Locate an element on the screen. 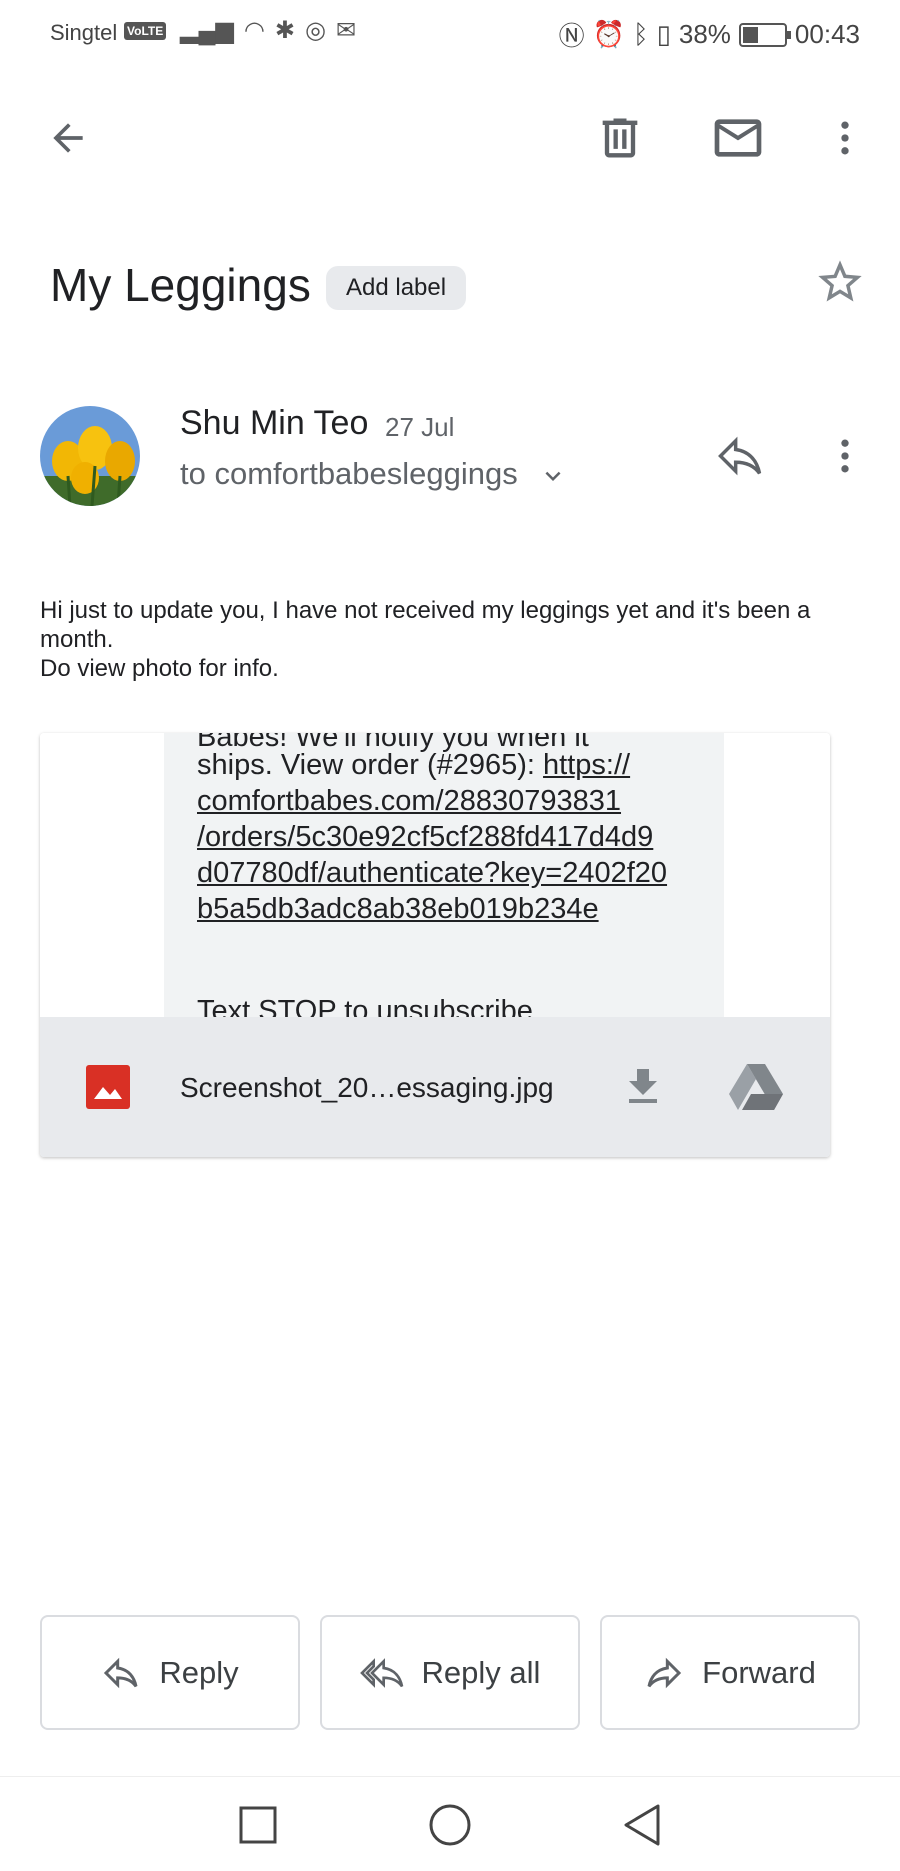 This screenshot has height=1871, width=900. image-file-icon is located at coordinates (108, 1087).